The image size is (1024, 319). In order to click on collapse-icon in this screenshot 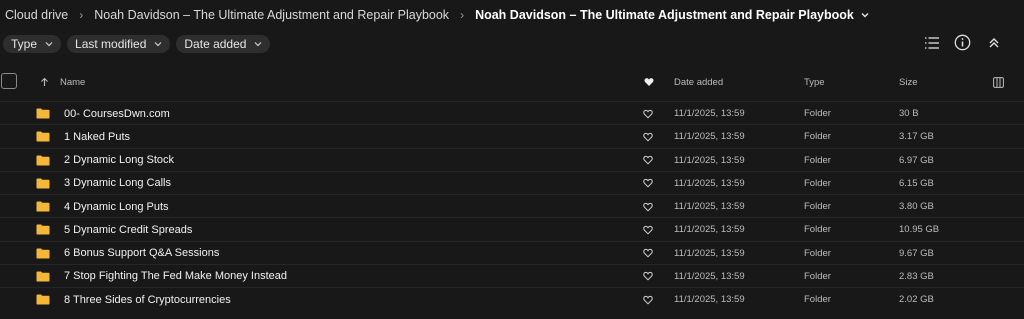, I will do `click(993, 42)`.